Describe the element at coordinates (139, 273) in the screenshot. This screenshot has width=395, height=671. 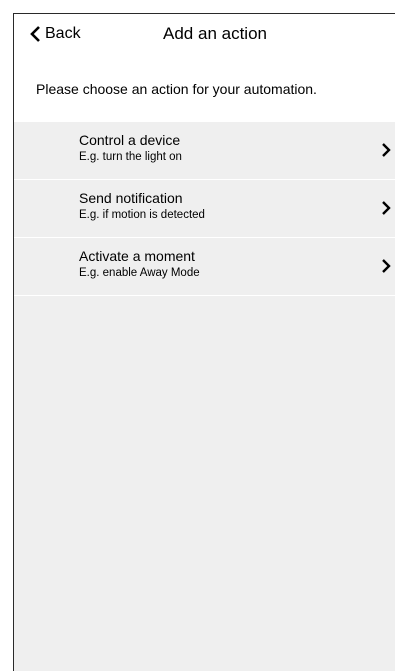
I see `action-item-description: E.g. enable Away Mode` at that location.